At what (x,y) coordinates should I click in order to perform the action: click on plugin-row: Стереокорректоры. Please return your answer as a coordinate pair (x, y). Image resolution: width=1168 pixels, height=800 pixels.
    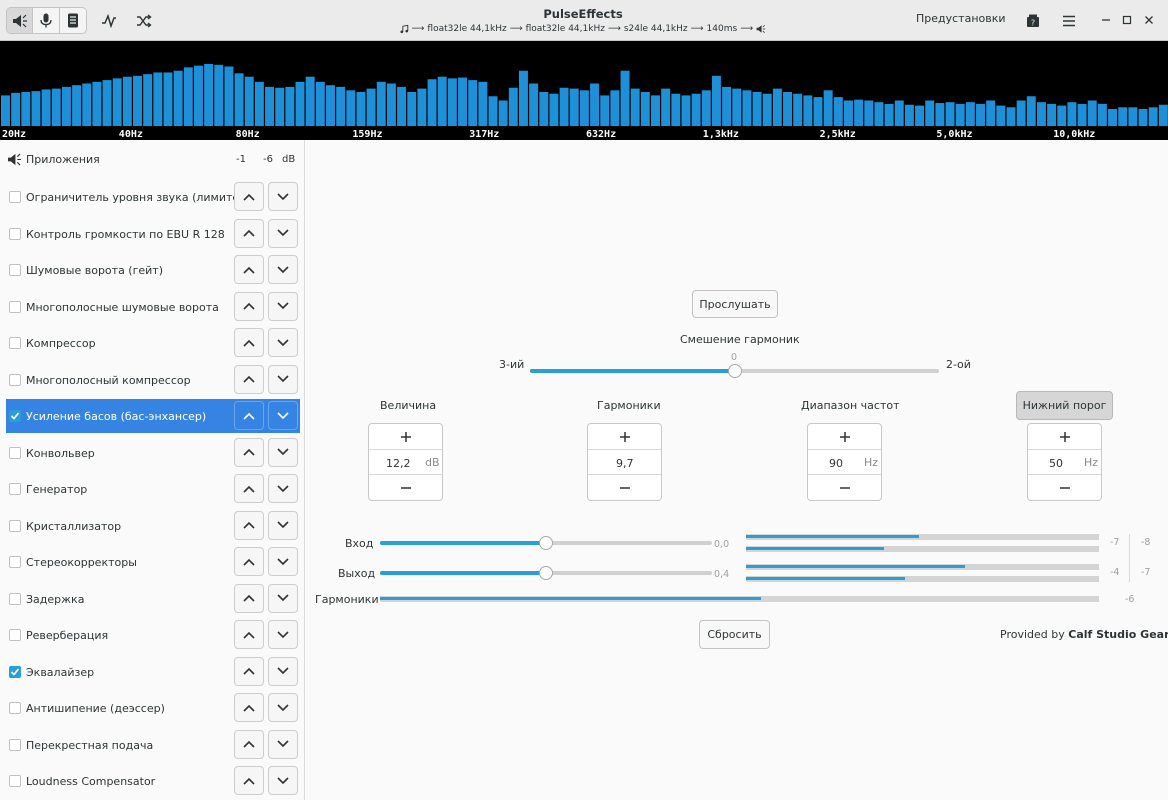
    Looking at the image, I should click on (153, 562).